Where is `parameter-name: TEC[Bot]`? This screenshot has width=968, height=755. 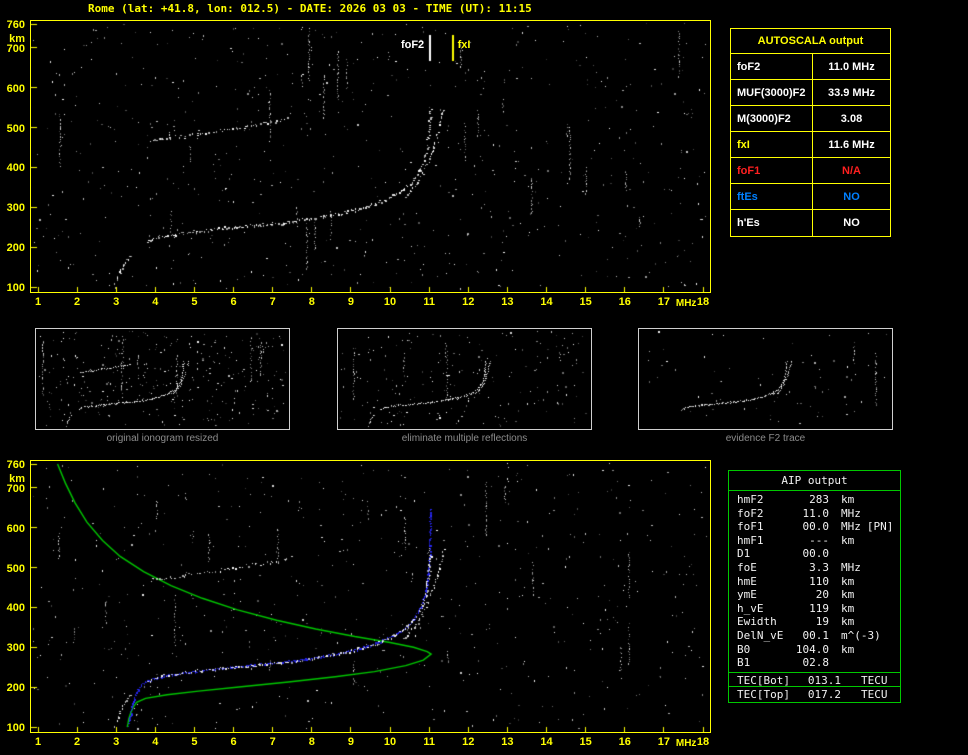
parameter-name: TEC[Bot] is located at coordinates (763, 680).